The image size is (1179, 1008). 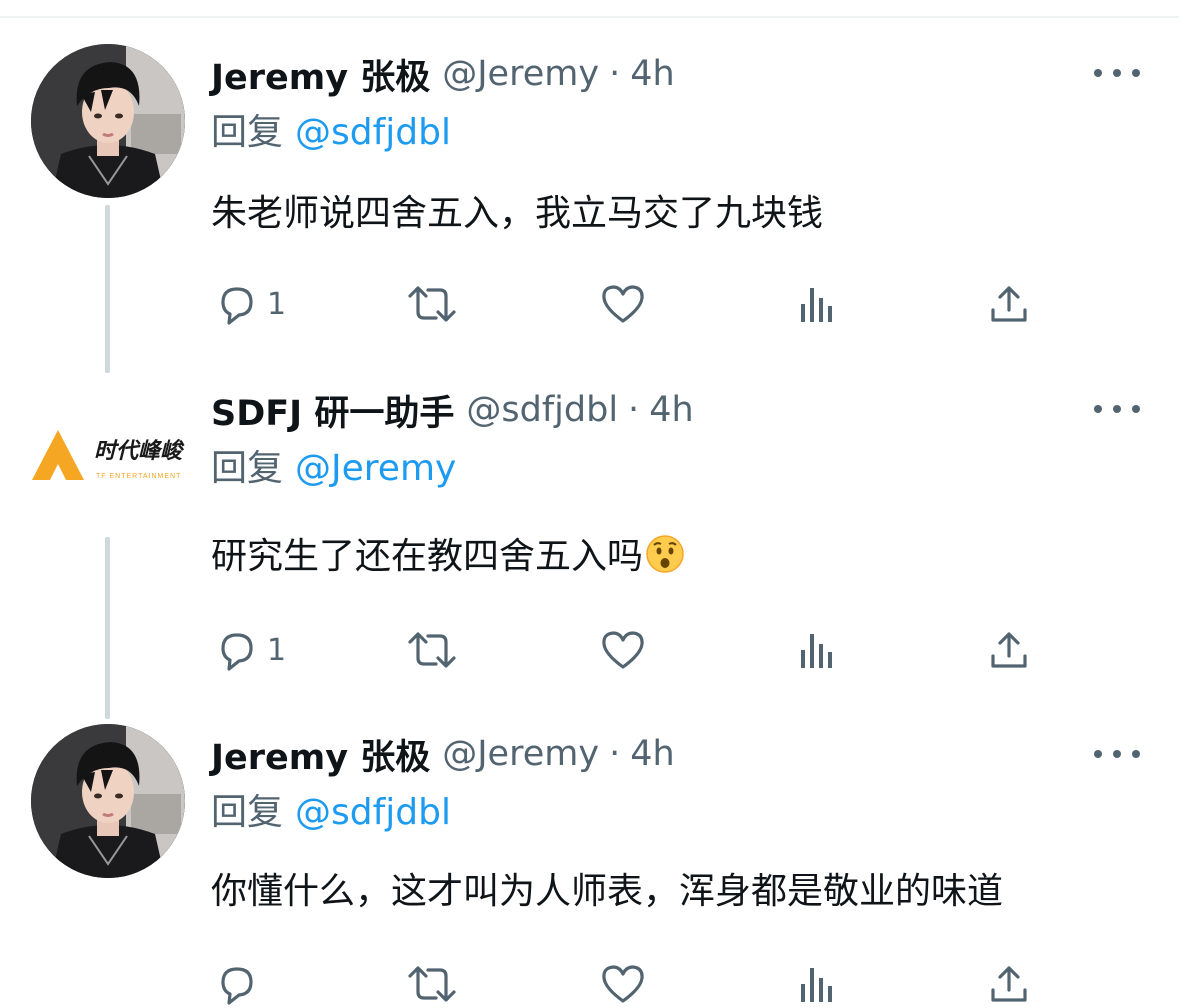 What do you see at coordinates (520, 754) in the screenshot?
I see `author-handle: @Jeremy` at bounding box center [520, 754].